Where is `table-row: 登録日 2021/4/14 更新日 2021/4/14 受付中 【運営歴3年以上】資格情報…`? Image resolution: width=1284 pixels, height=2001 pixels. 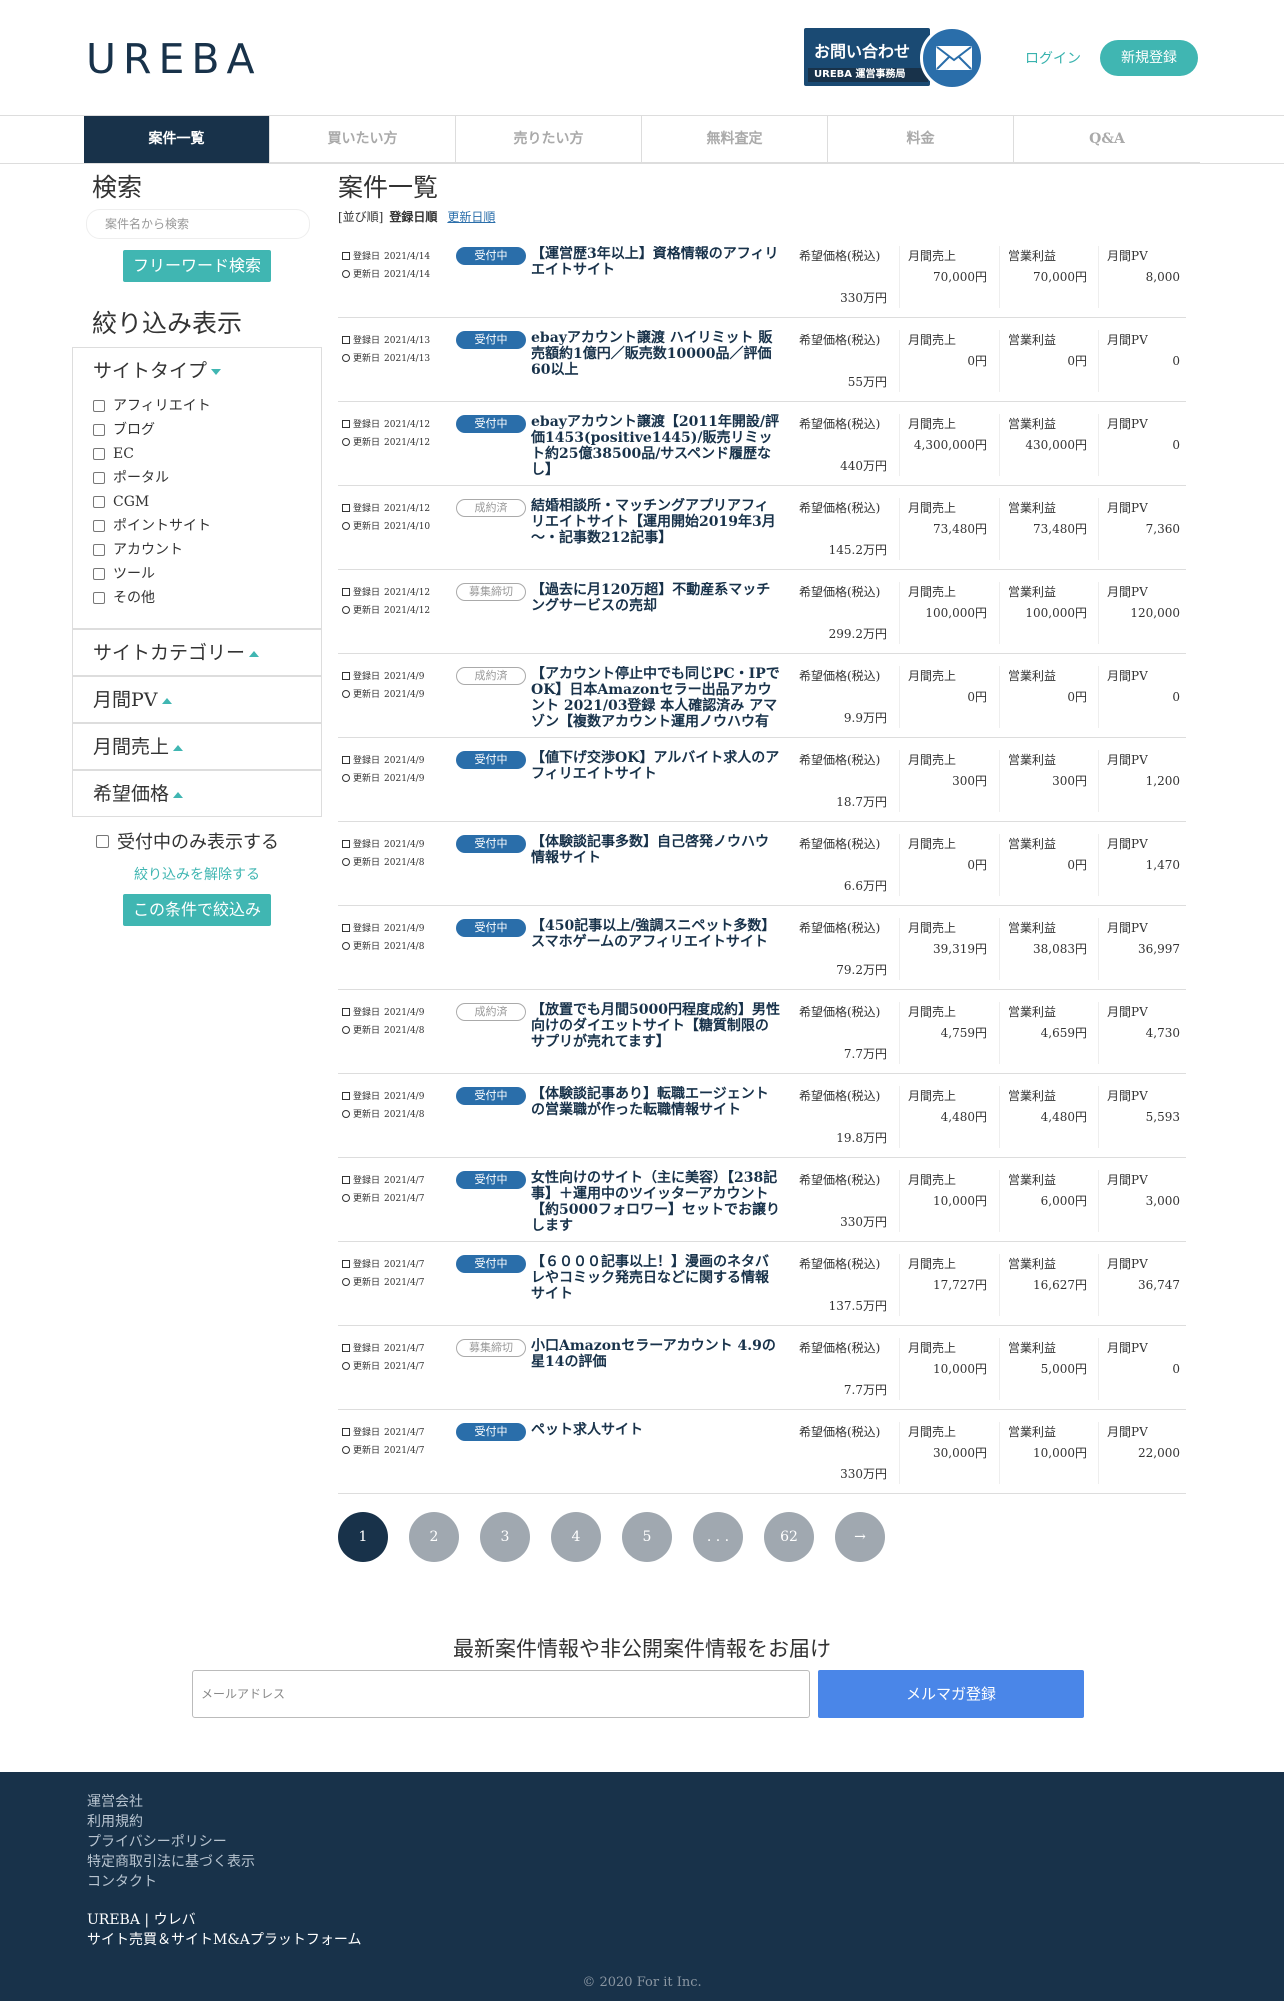 table-row: 登録日 2021/4/14 更新日 2021/4/14 受付中 【運営歴3年以上】資格情報… is located at coordinates (762, 276).